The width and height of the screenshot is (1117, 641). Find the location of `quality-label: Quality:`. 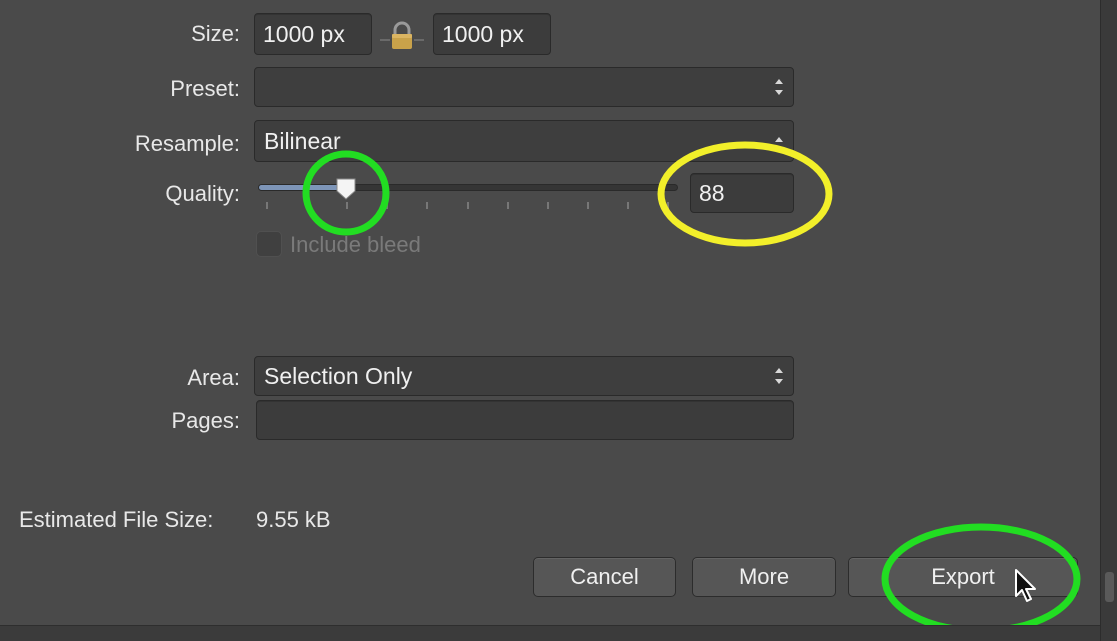

quality-label: Quality: is located at coordinates (202, 193).